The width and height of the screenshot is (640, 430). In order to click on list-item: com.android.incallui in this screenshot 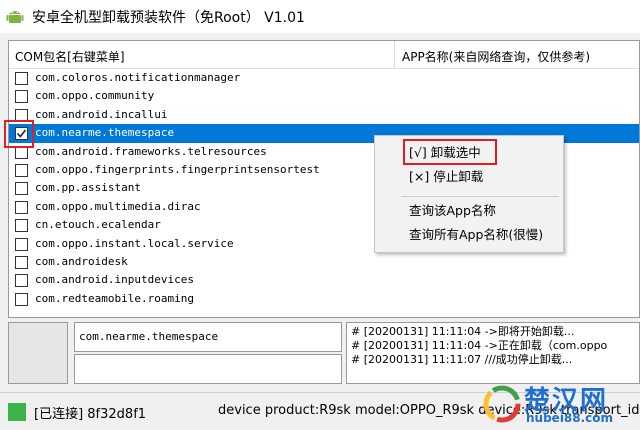, I will do `click(324, 115)`.